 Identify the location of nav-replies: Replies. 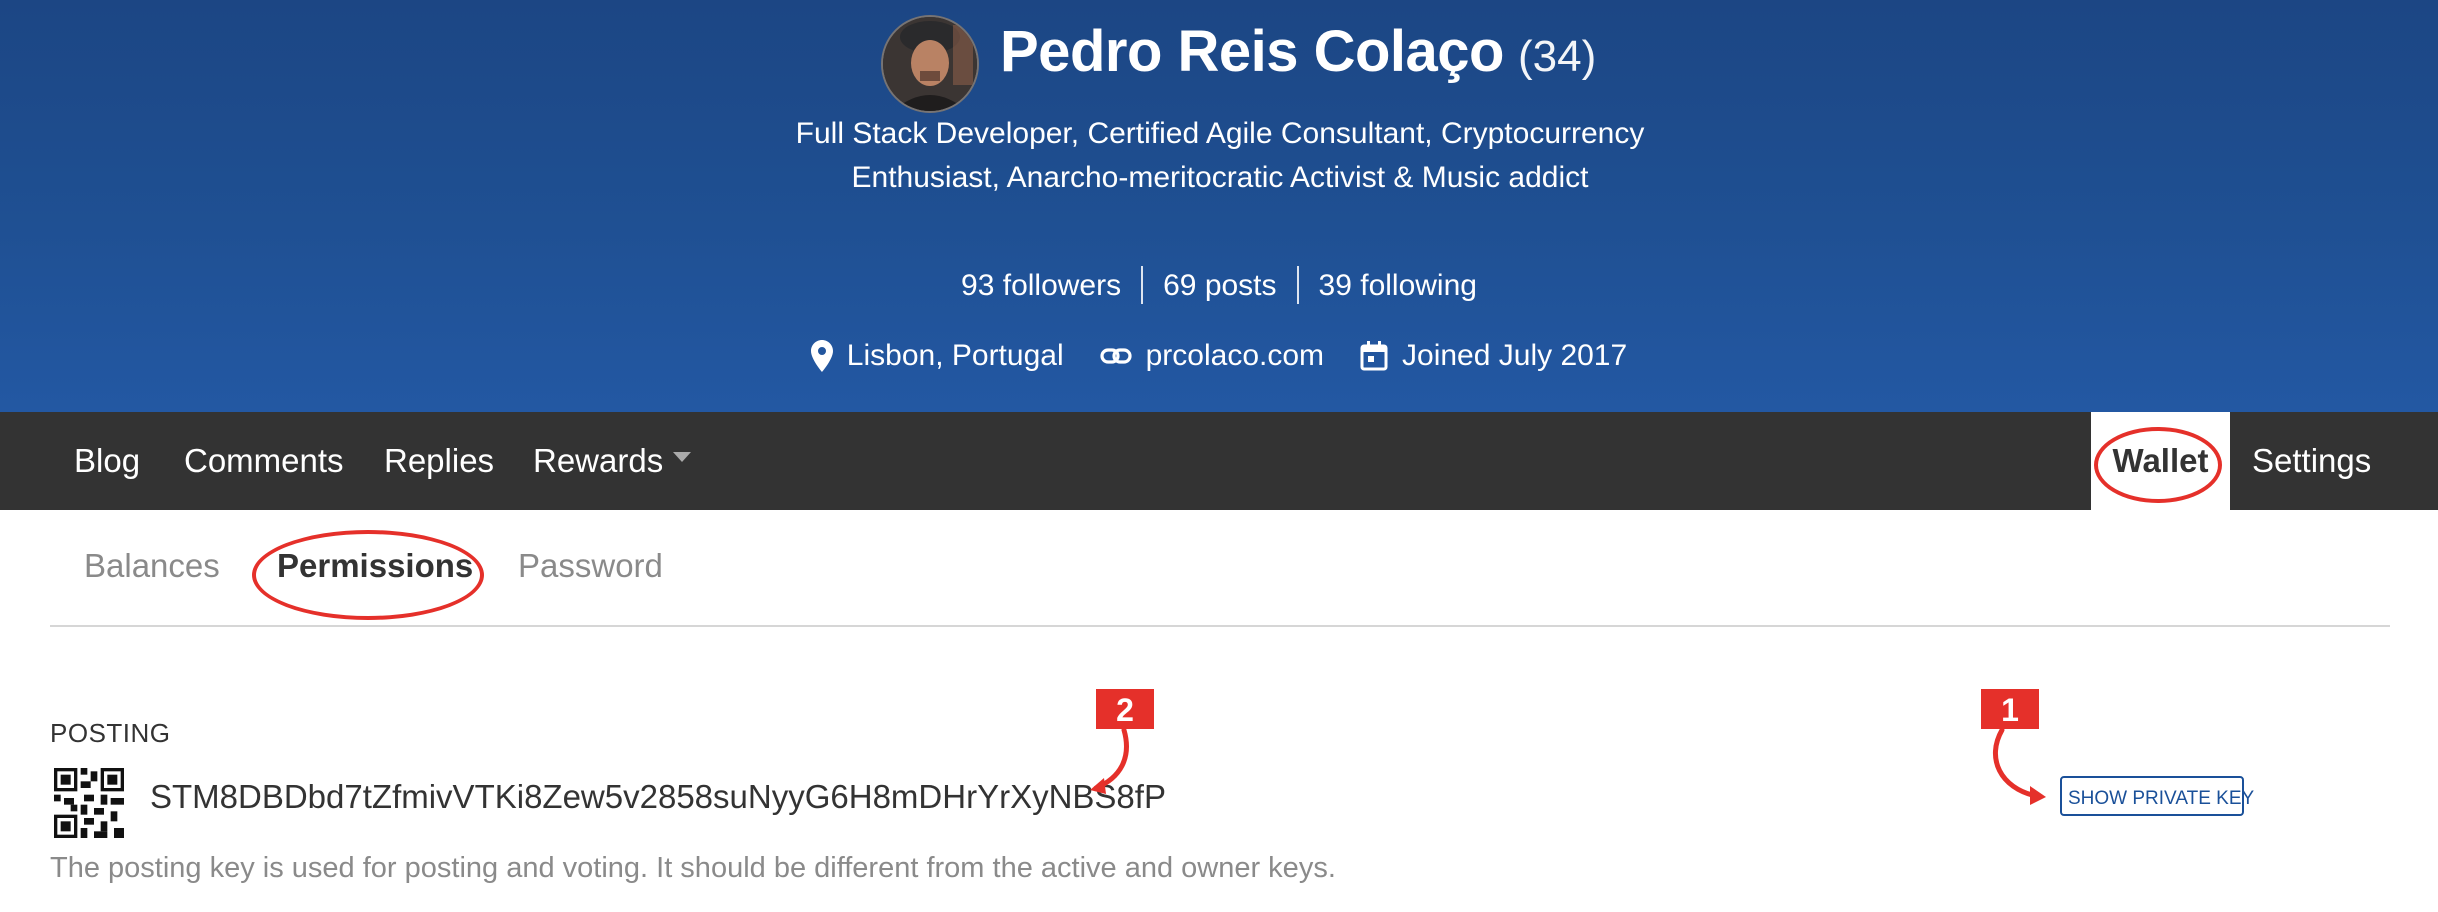
(439, 461).